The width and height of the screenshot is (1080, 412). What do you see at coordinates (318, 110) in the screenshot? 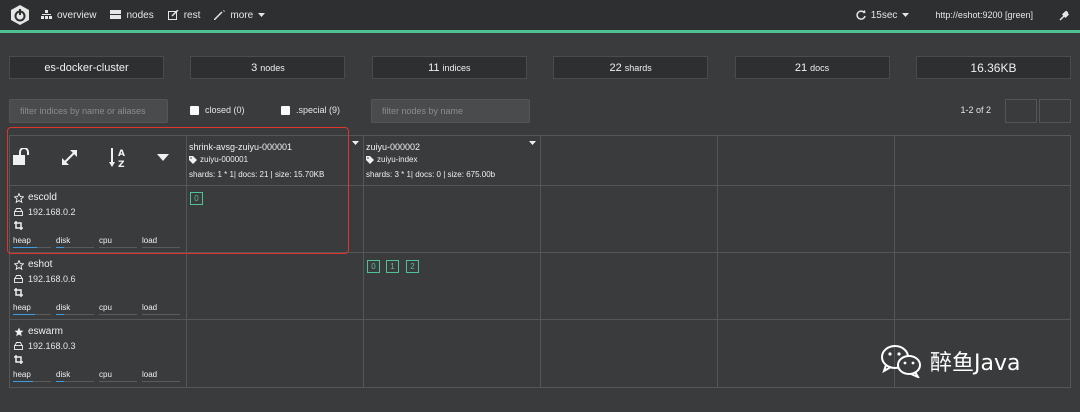
I see `special-checkbox-label: .special (9)` at bounding box center [318, 110].